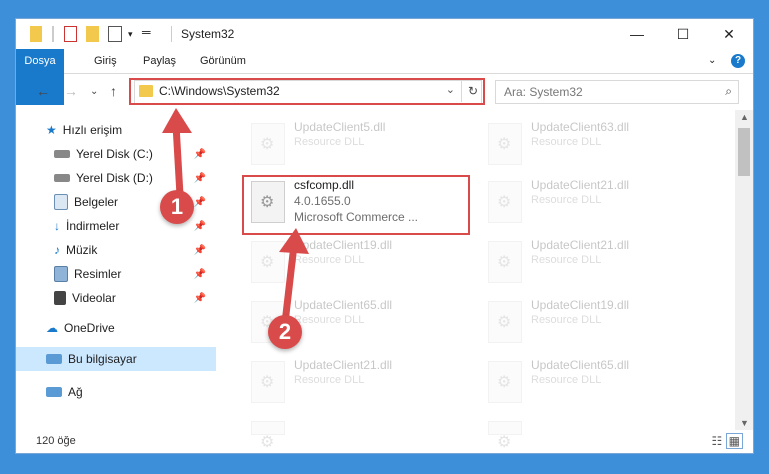  What do you see at coordinates (70, 34) in the screenshot?
I see `properties-icon` at bounding box center [70, 34].